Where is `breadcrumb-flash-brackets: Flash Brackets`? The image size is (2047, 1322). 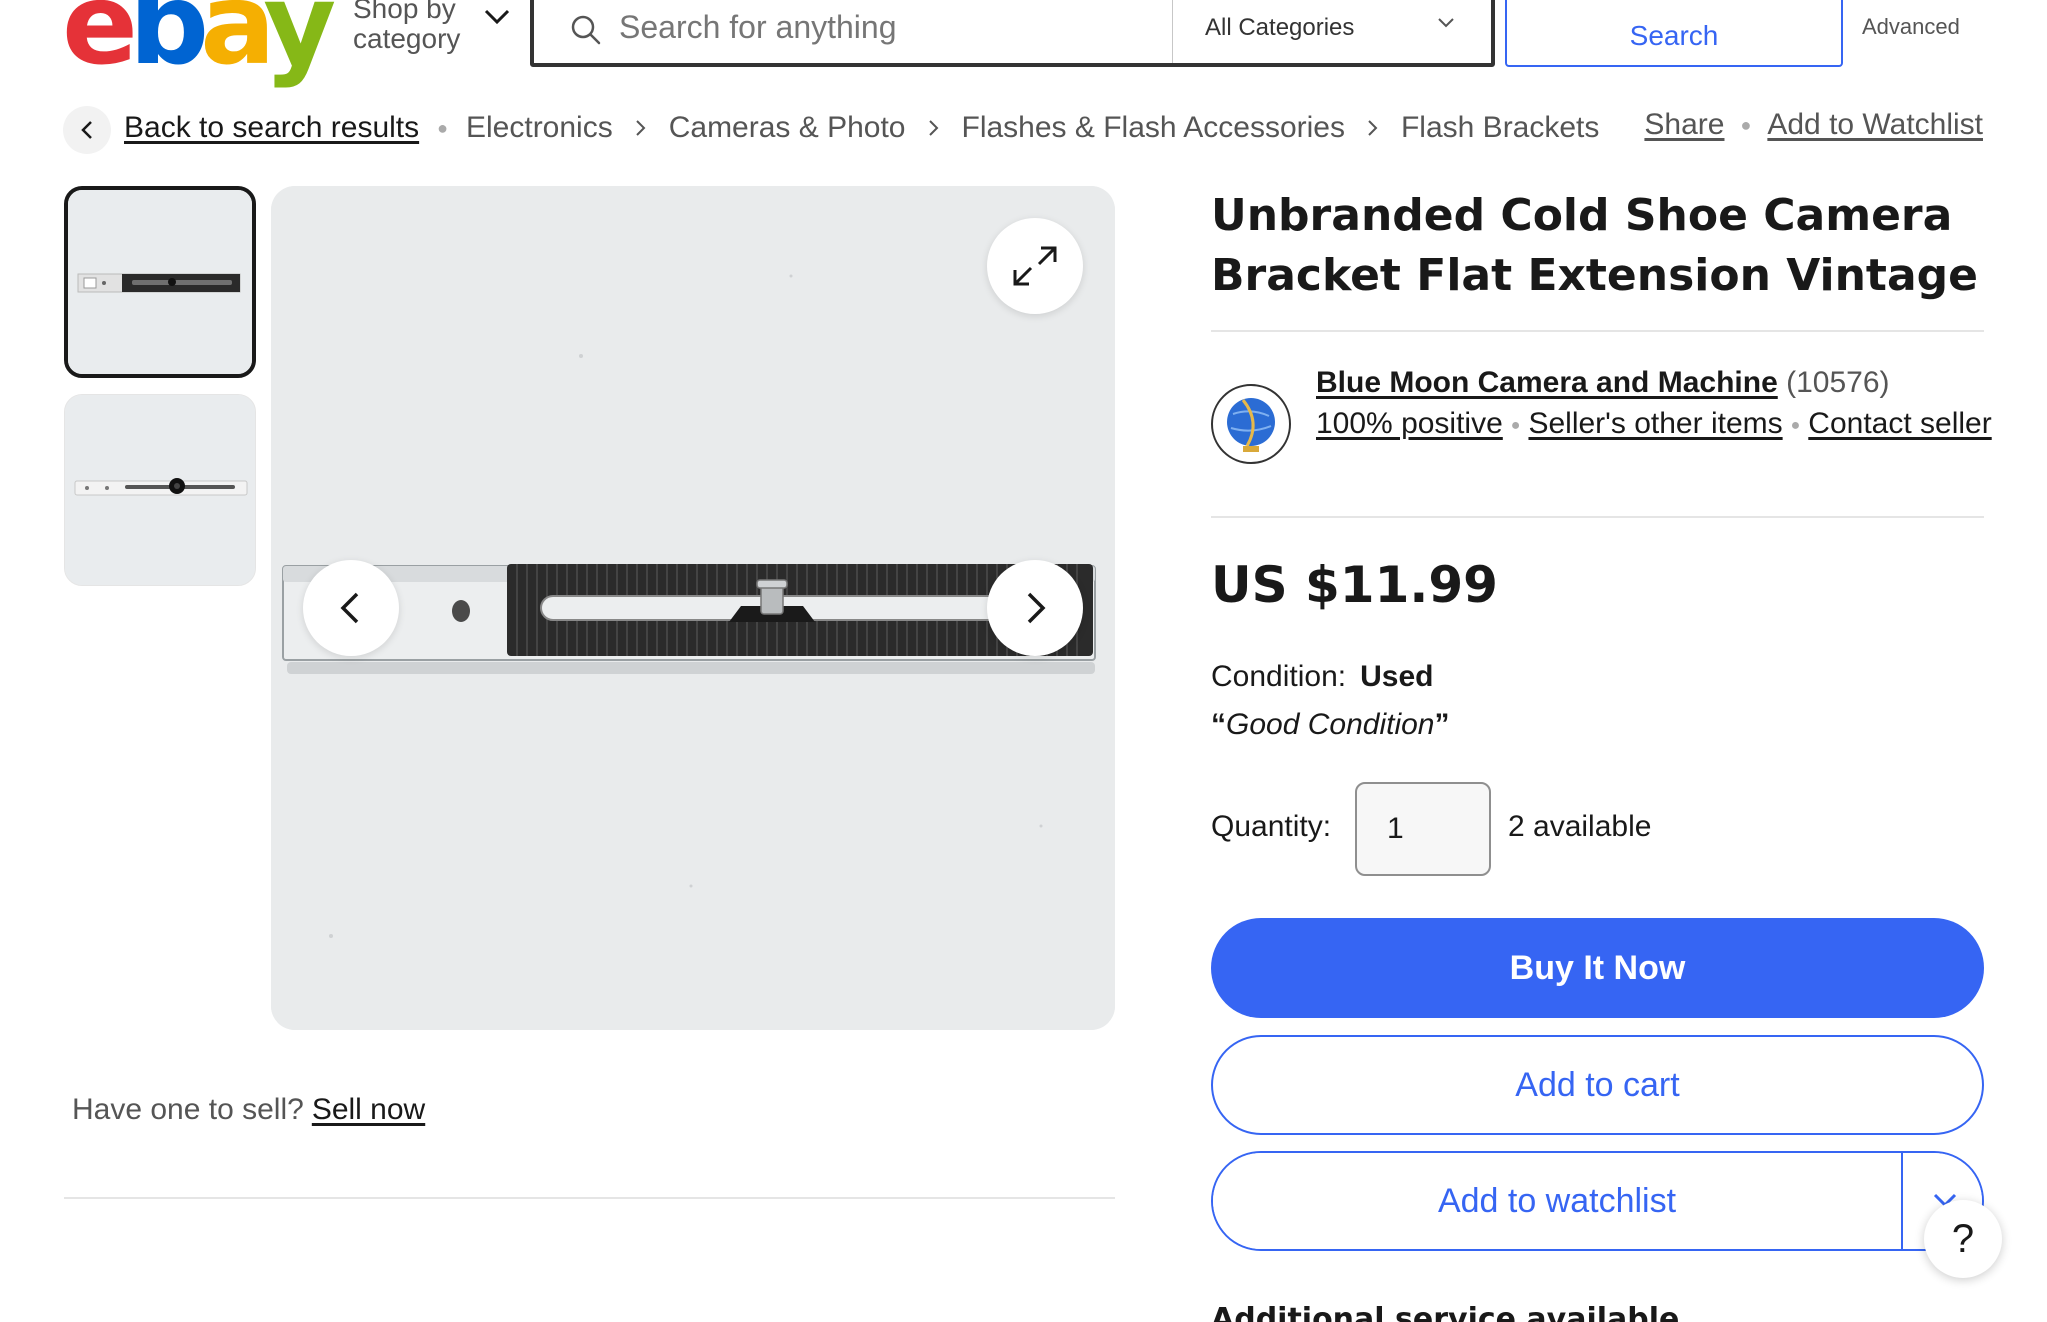
breadcrumb-flash-brackets: Flash Brackets is located at coordinates (1500, 128).